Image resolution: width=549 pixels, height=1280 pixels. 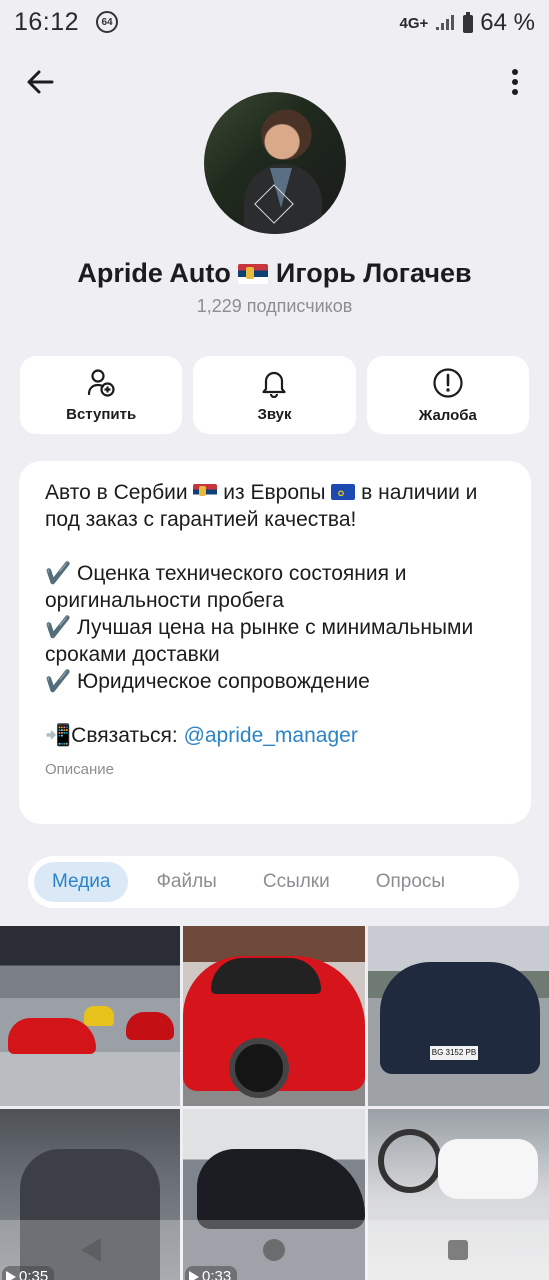 What do you see at coordinates (154, 273) in the screenshot?
I see `channel-name-part1: Apride Auto` at bounding box center [154, 273].